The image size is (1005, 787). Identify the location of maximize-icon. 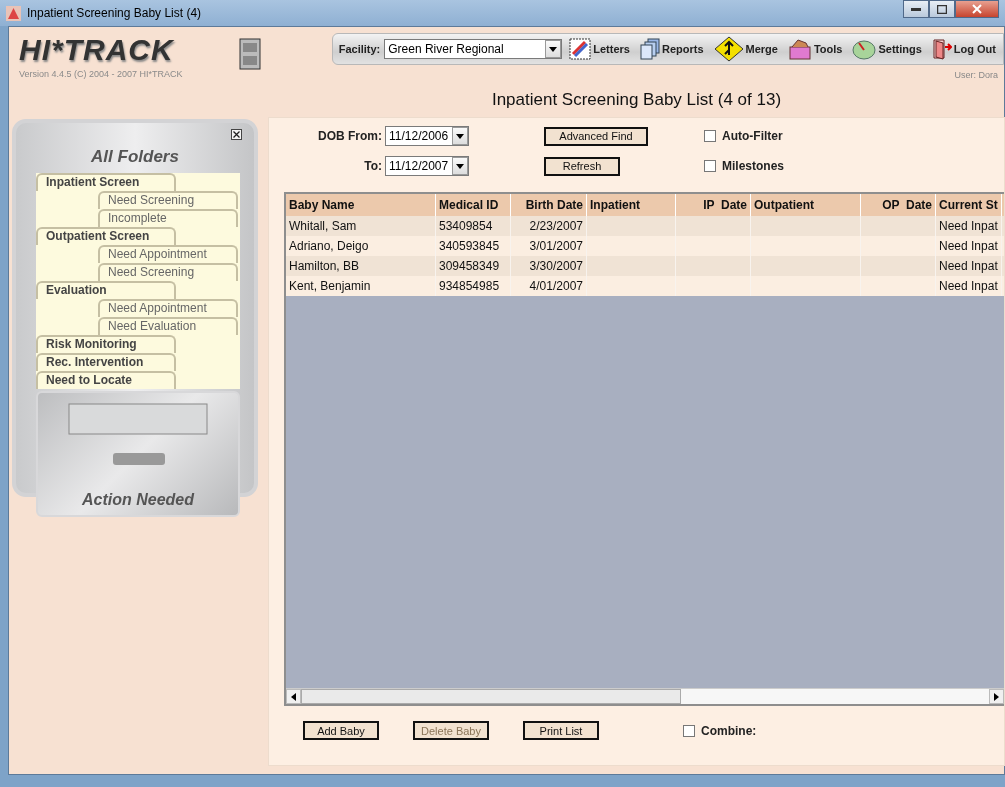
(942, 9).